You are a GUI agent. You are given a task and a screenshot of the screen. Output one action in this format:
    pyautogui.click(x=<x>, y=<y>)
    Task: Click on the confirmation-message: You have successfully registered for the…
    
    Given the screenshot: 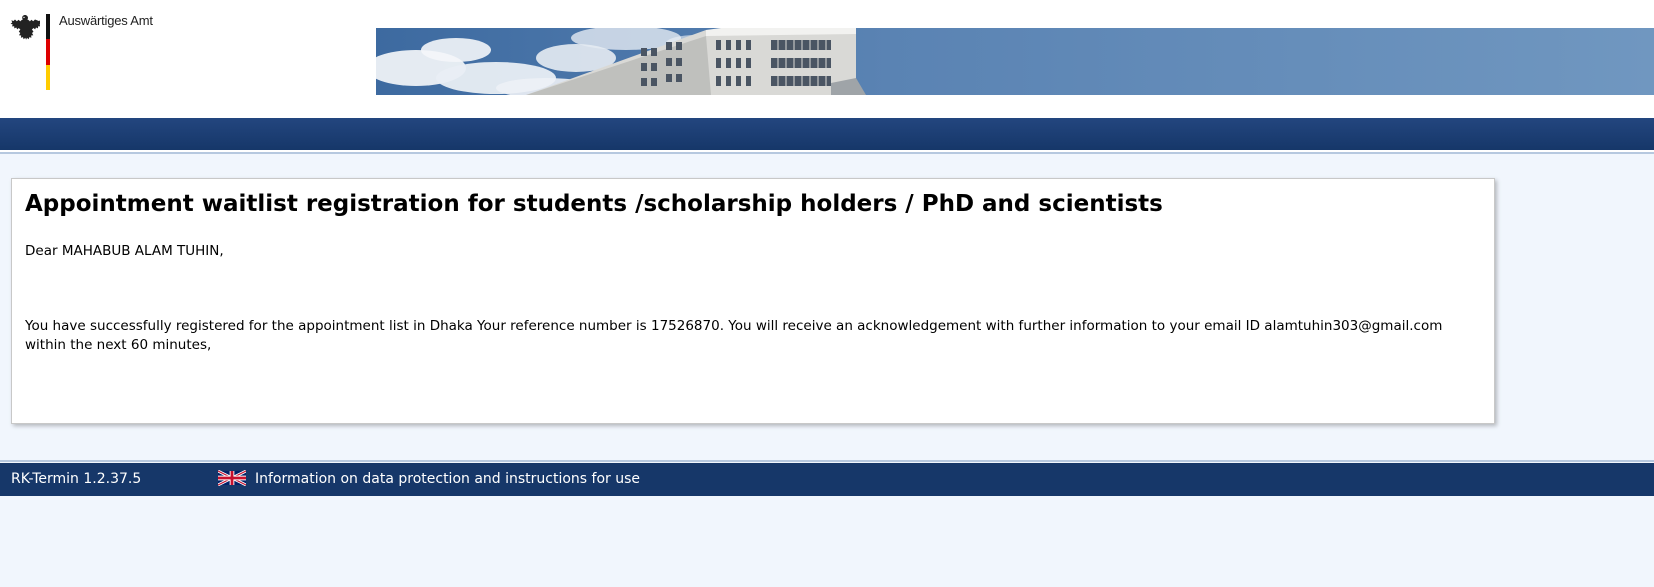 What is the action you would take?
    pyautogui.click(x=734, y=335)
    